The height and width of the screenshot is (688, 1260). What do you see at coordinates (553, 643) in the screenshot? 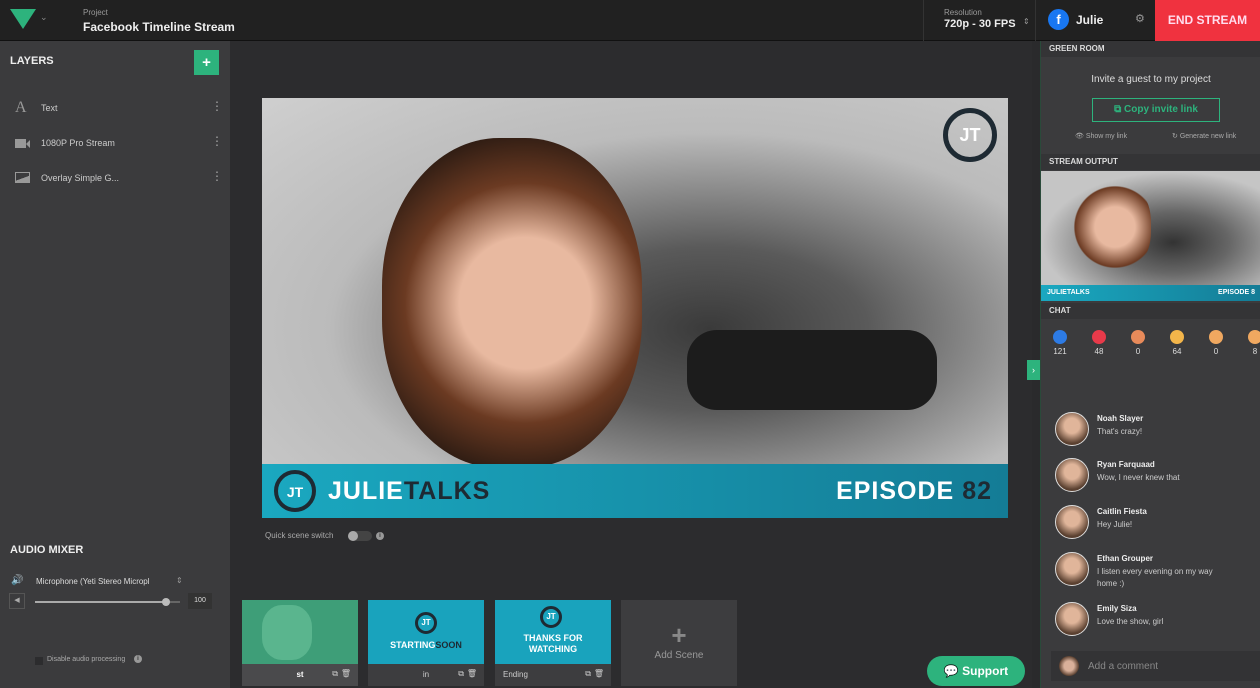
I see `scene-card-ending: JT THANKS FOR WATCHING Ending ⧉ 🗑` at bounding box center [553, 643].